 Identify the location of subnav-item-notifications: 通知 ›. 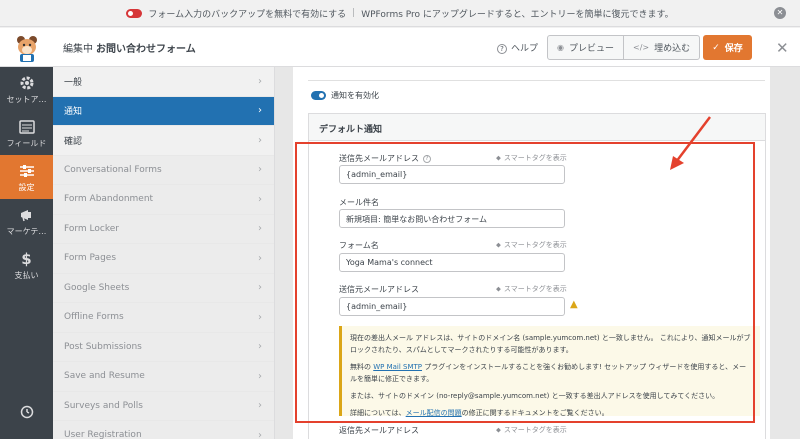
(163, 111).